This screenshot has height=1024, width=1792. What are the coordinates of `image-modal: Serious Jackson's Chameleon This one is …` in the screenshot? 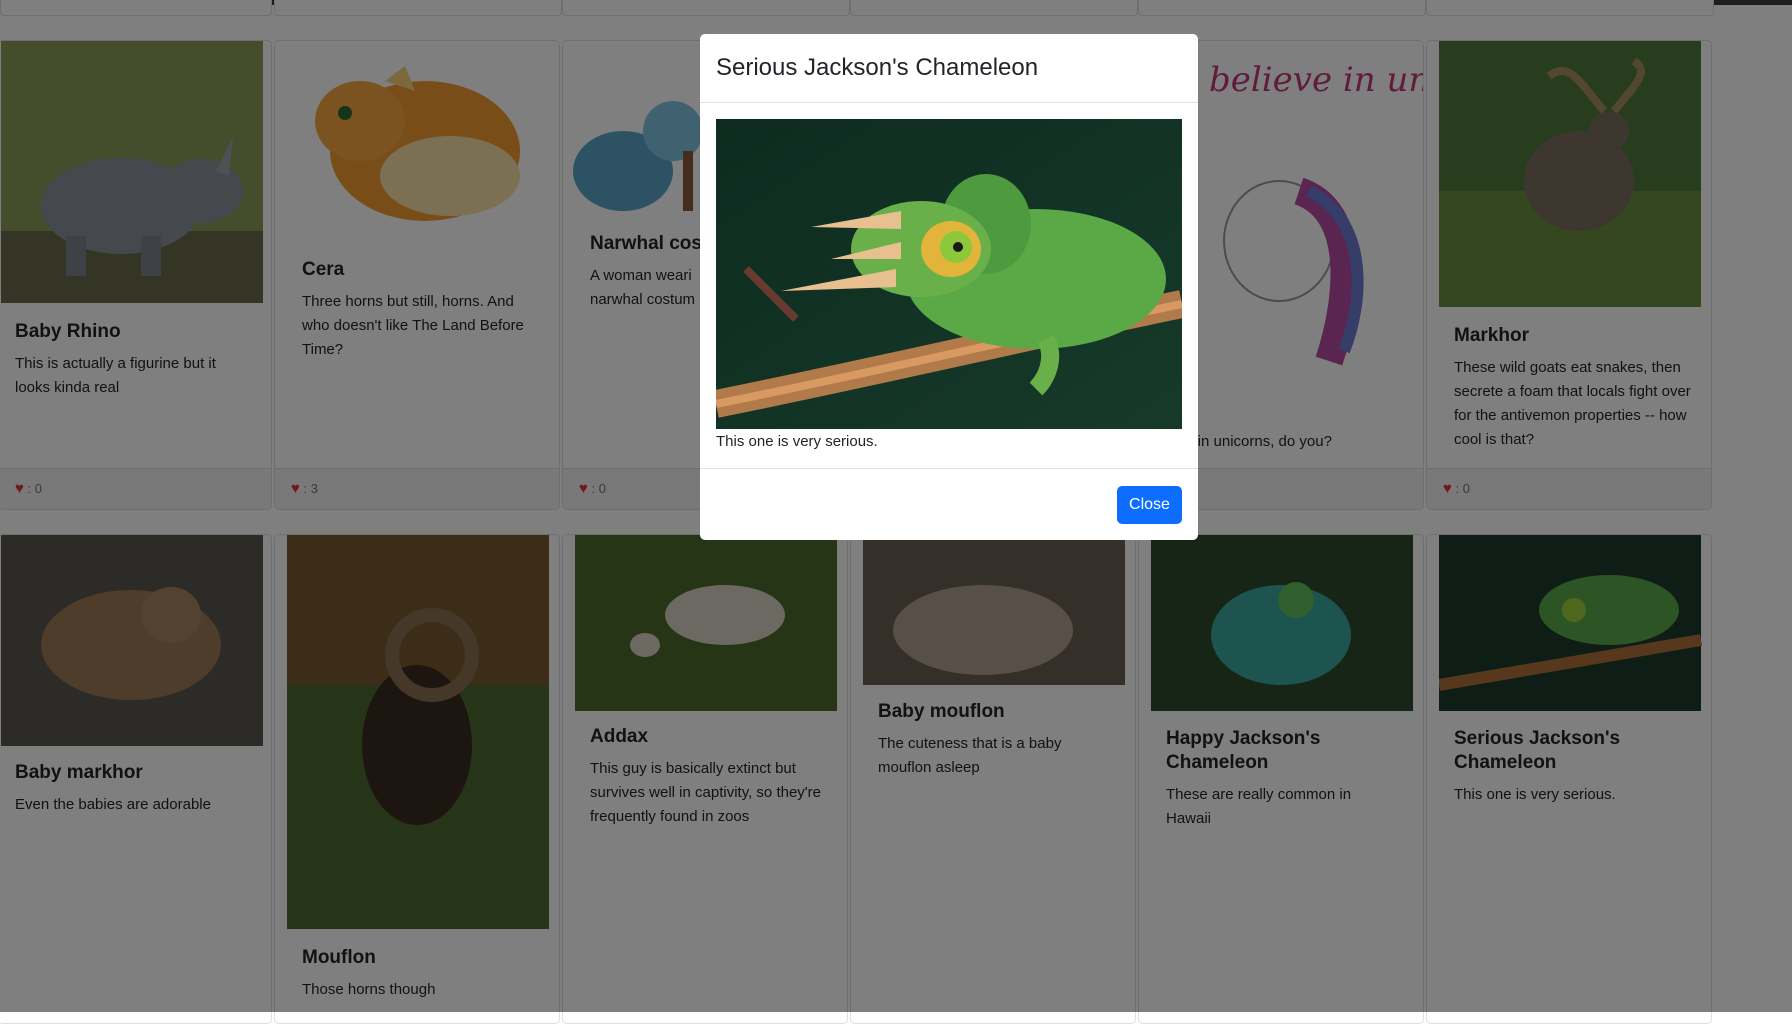 It's located at (949, 287).